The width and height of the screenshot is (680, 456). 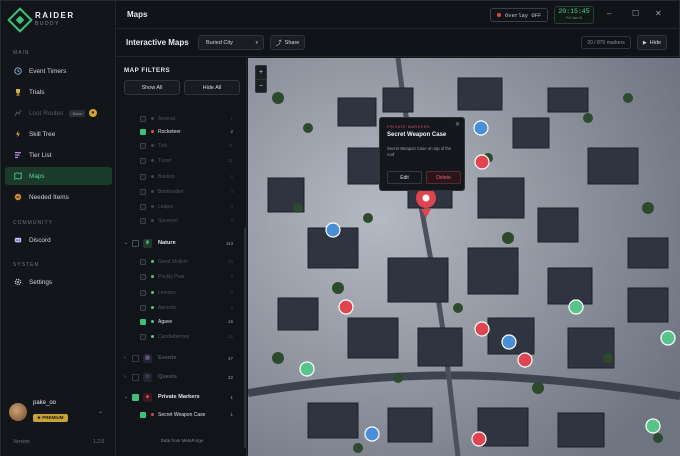 What do you see at coordinates (58, 197) in the screenshot?
I see `nav-needed-items: Needed Items` at bounding box center [58, 197].